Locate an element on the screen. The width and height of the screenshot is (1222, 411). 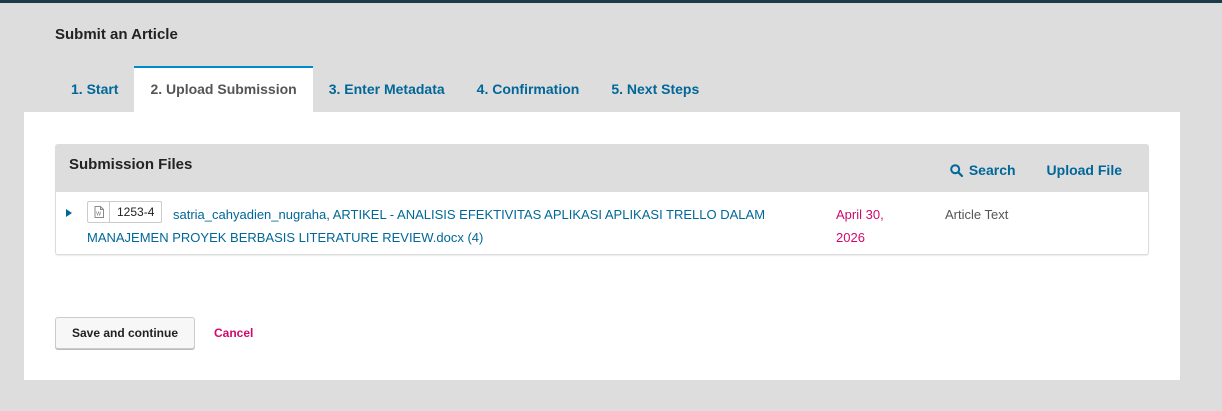
tab-start: 1. Start is located at coordinates (94, 89).